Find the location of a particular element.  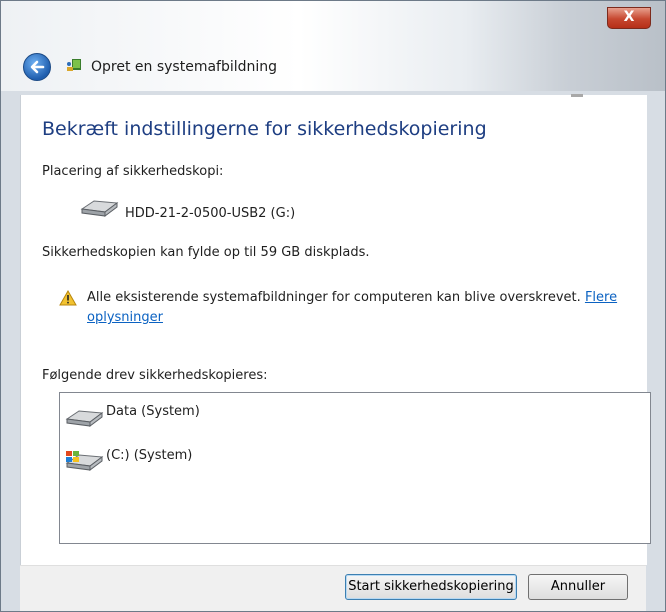

back-button is located at coordinates (37, 67).